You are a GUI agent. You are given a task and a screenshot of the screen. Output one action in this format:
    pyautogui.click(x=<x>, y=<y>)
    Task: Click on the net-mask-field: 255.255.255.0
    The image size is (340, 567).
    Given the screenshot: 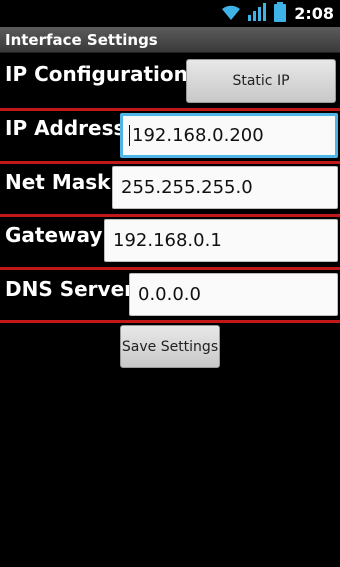 What is the action you would take?
    pyautogui.click(x=225, y=187)
    